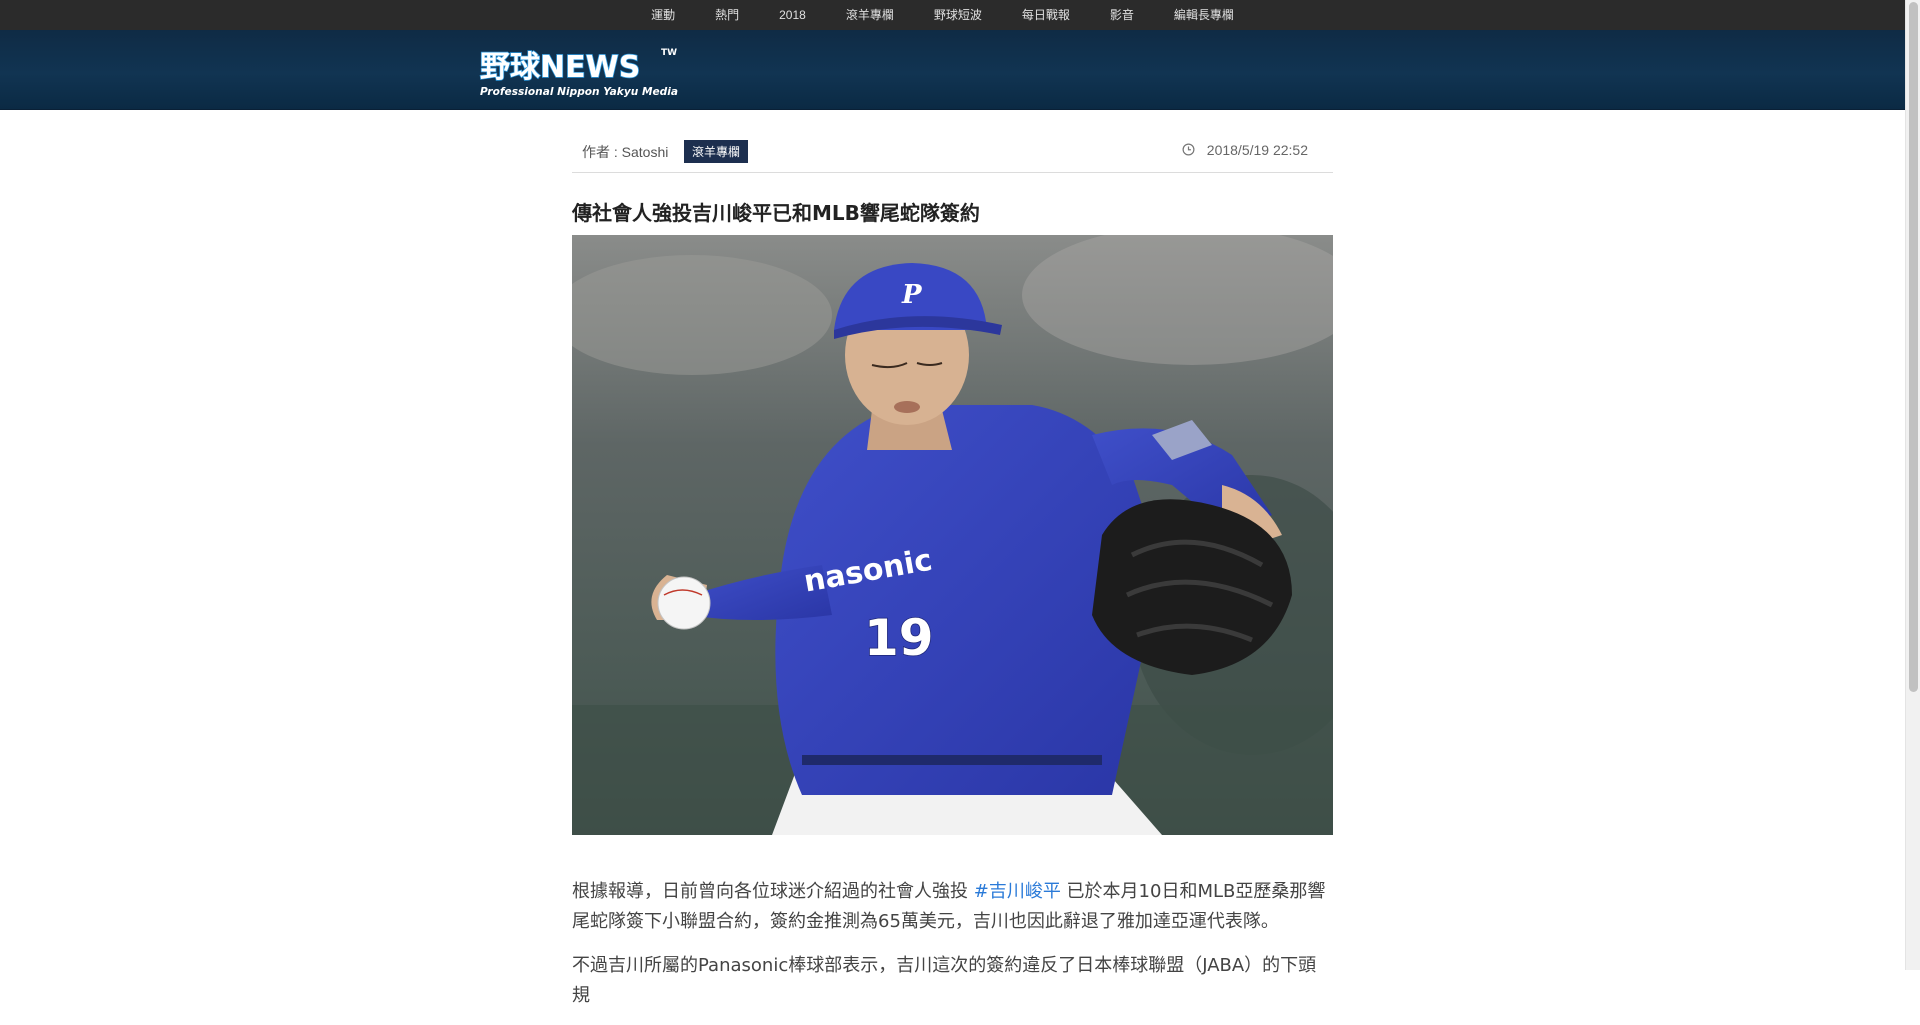  I want to click on nav-item-video: 影音, so click(1122, 15).